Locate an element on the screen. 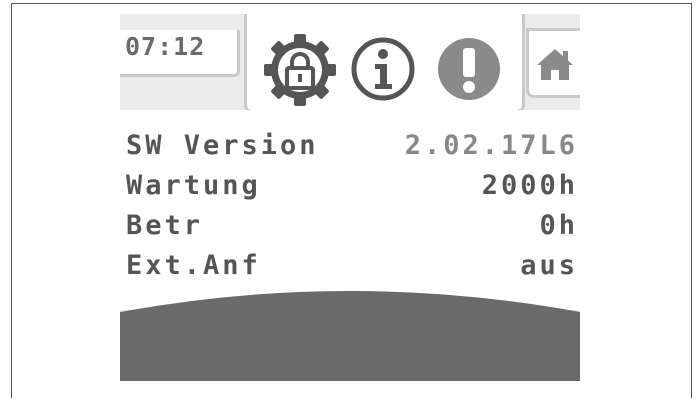 Image resolution: width=699 pixels, height=401 pixels. home-icon is located at coordinates (555, 64).